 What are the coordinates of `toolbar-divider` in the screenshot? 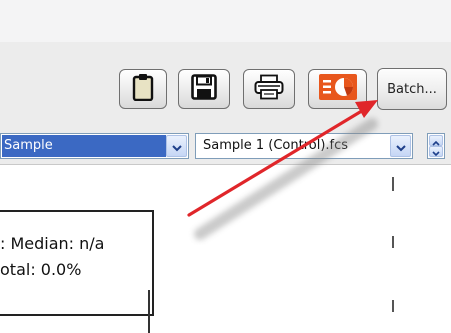 It's located at (225, 164).